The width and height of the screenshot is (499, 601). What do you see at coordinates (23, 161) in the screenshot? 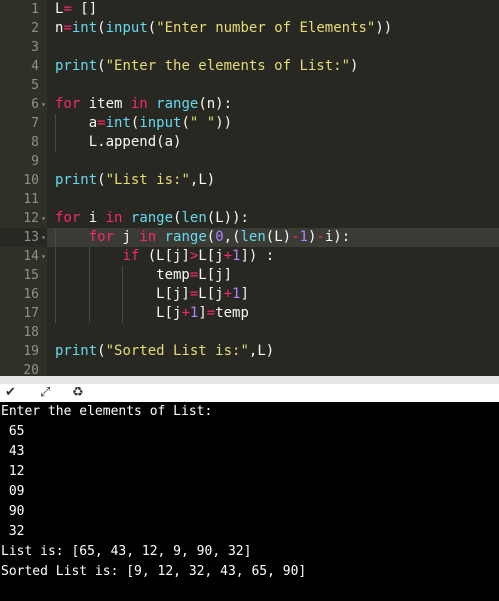
I see `line-gutter: 9` at bounding box center [23, 161].